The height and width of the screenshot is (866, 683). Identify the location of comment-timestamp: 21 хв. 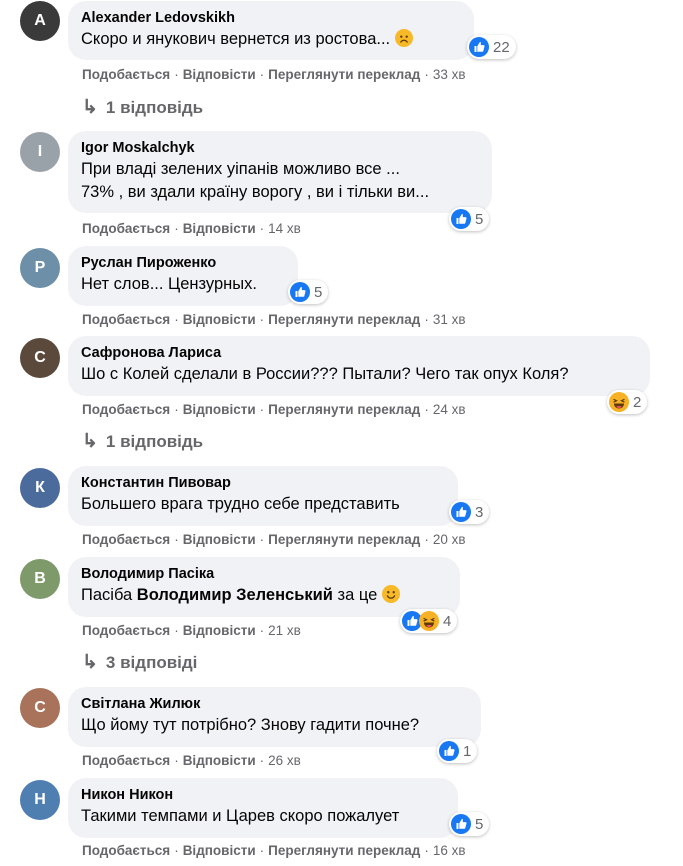
(284, 630).